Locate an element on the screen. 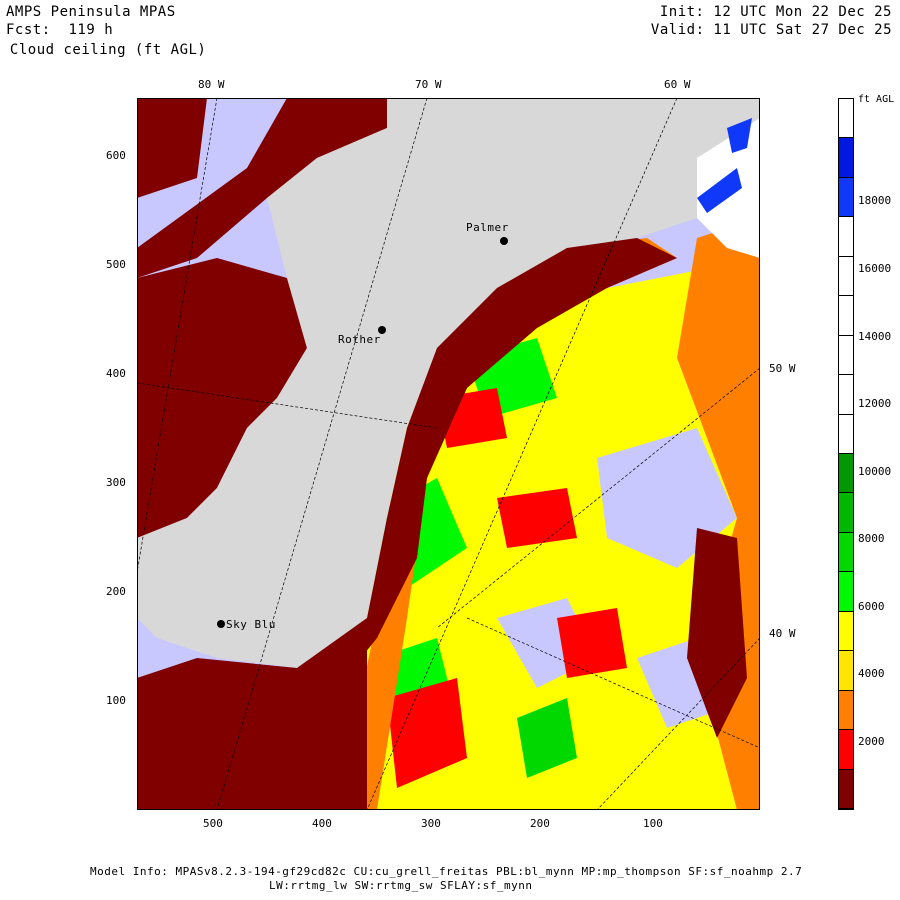  x-tick-200: 200 is located at coordinates (540, 823).